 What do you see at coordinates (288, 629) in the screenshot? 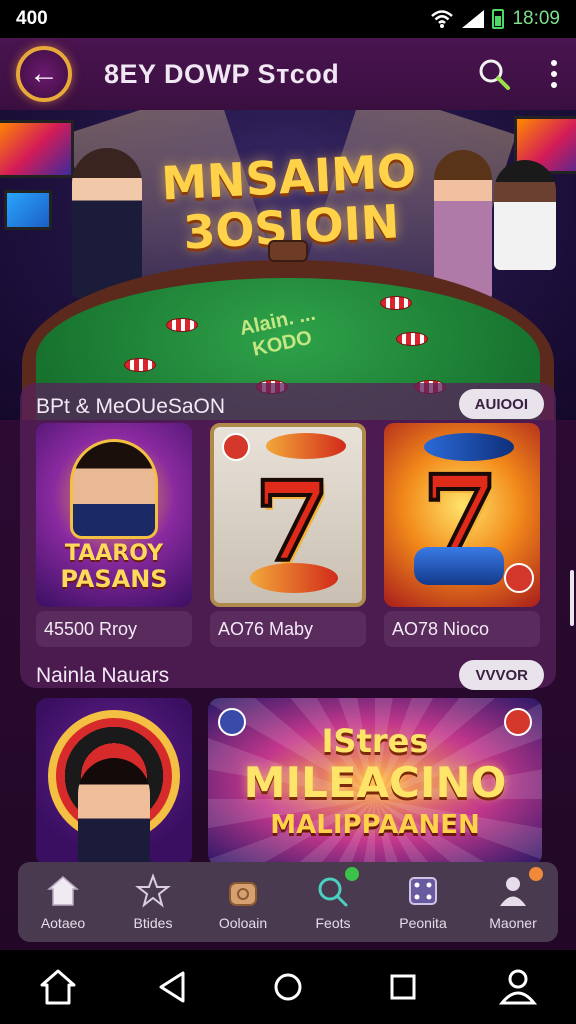
I see `game-title: AO76 Maby` at bounding box center [288, 629].